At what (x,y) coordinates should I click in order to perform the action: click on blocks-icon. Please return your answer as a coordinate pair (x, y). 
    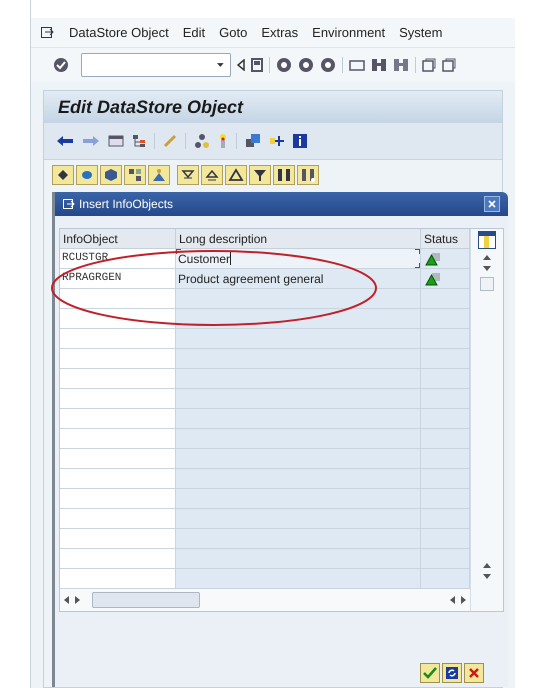
    Looking at the image, I should click on (135, 175).